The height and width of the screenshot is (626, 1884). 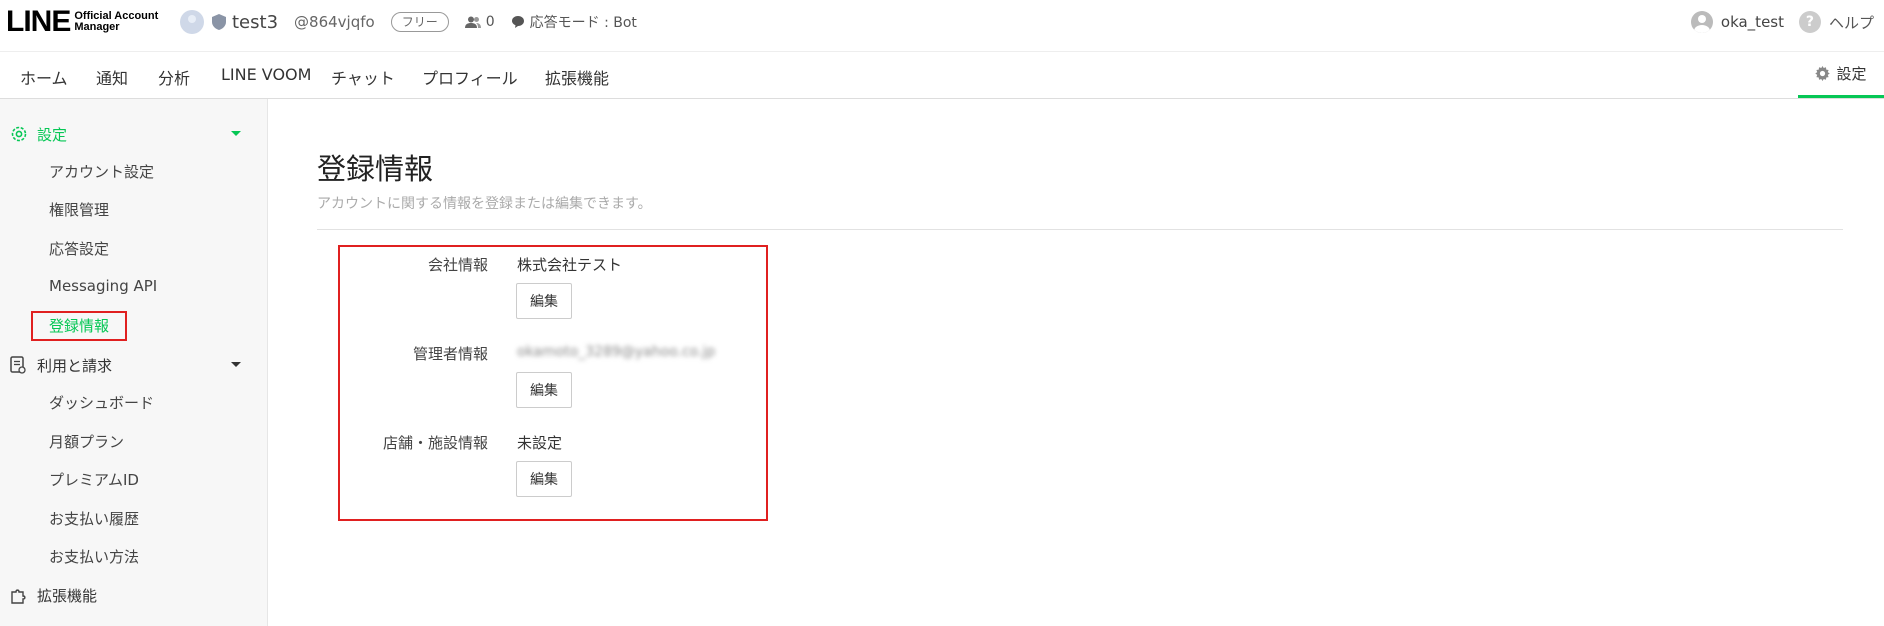 I want to click on help-link: ? ヘルプ, so click(x=1836, y=22).